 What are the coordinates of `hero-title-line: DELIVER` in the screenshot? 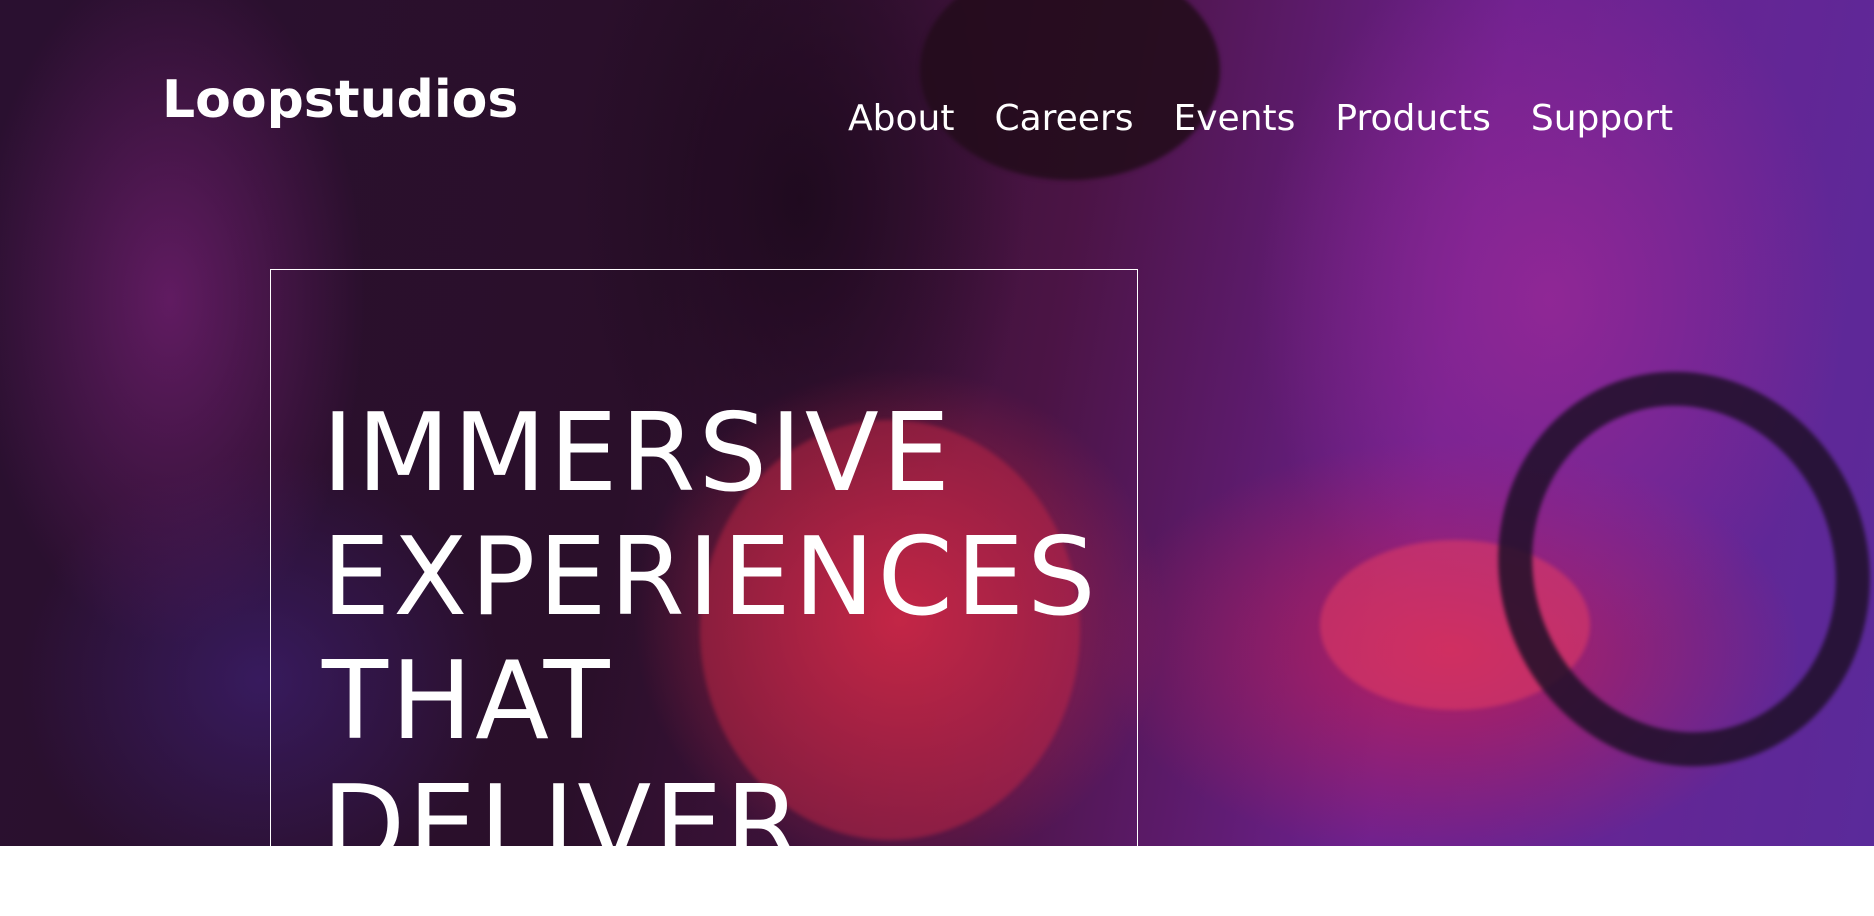 It's located at (563, 805).